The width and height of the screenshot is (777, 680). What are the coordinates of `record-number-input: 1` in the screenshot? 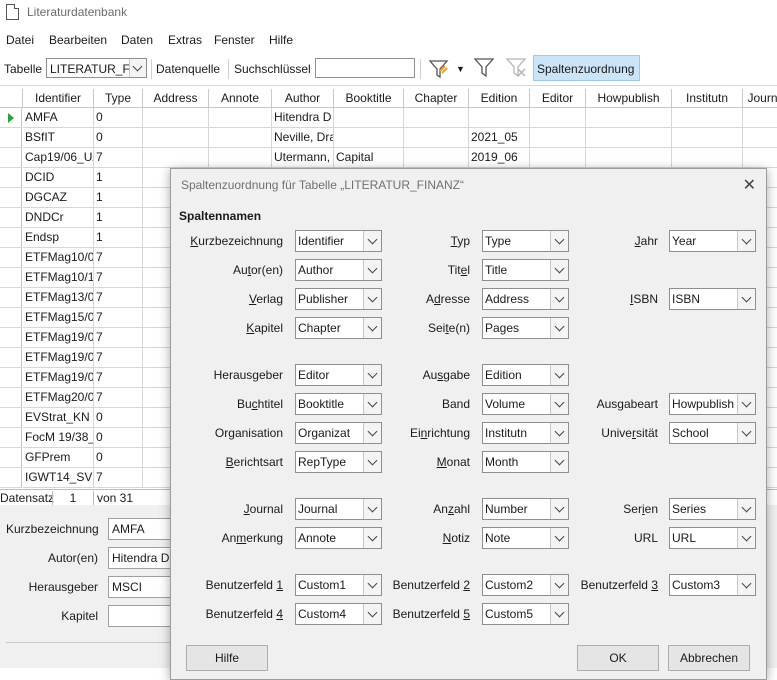 It's located at (73, 498).